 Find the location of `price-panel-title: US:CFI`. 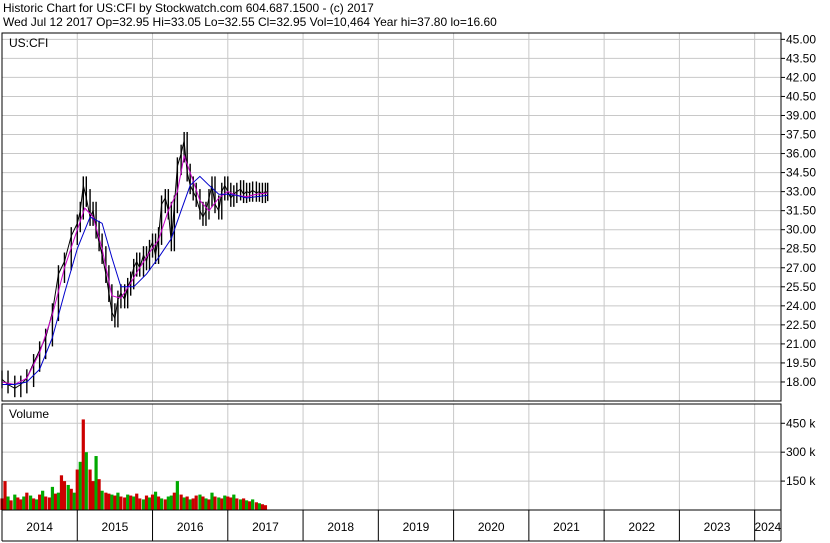

price-panel-title: US:CFI is located at coordinates (28, 43).